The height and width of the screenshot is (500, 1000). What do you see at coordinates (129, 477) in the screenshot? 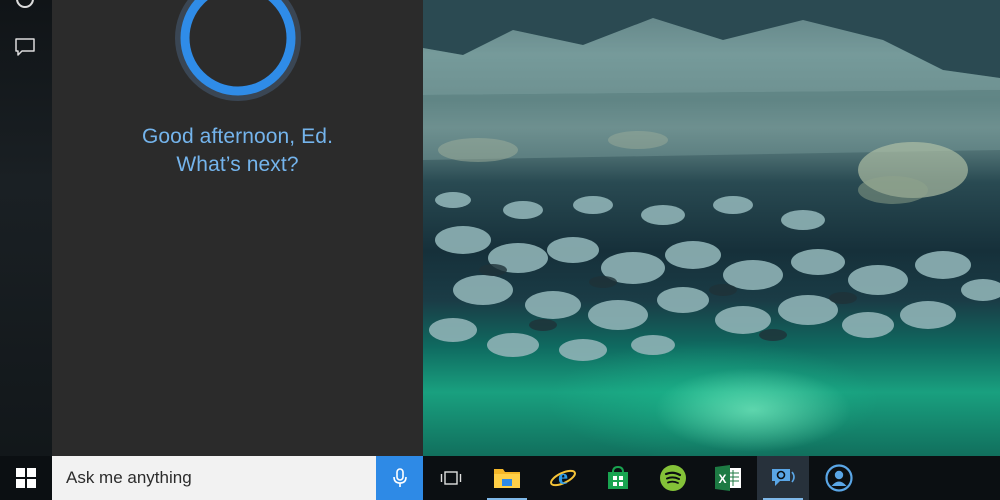
I see `search-placeholder: Ask me anything` at bounding box center [129, 477].